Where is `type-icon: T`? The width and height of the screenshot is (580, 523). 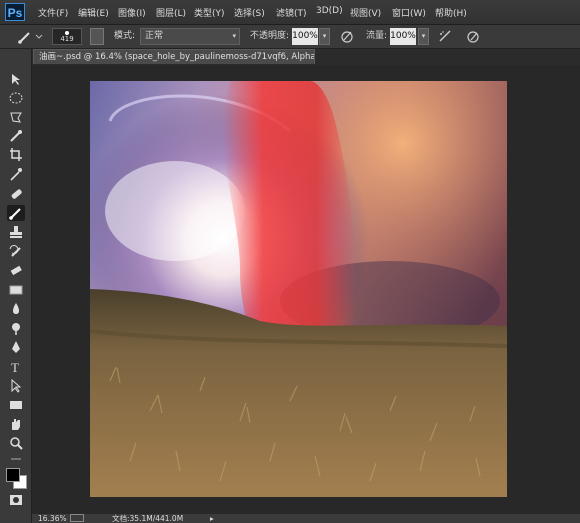 type-icon: T is located at coordinates (16, 367).